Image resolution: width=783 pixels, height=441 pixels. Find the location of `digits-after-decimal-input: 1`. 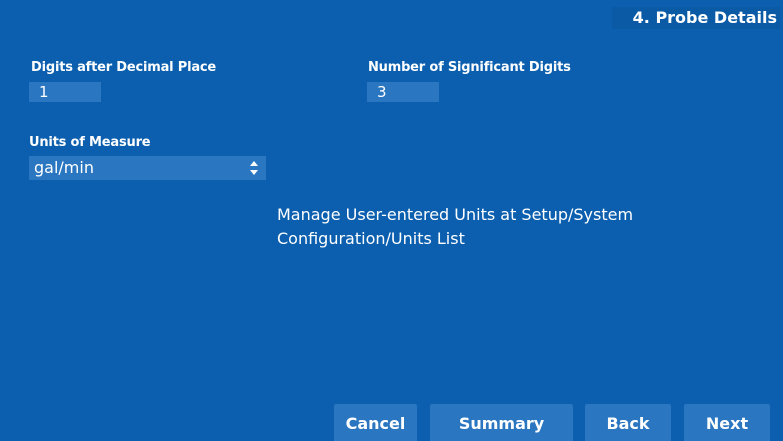

digits-after-decimal-input: 1 is located at coordinates (65, 92).